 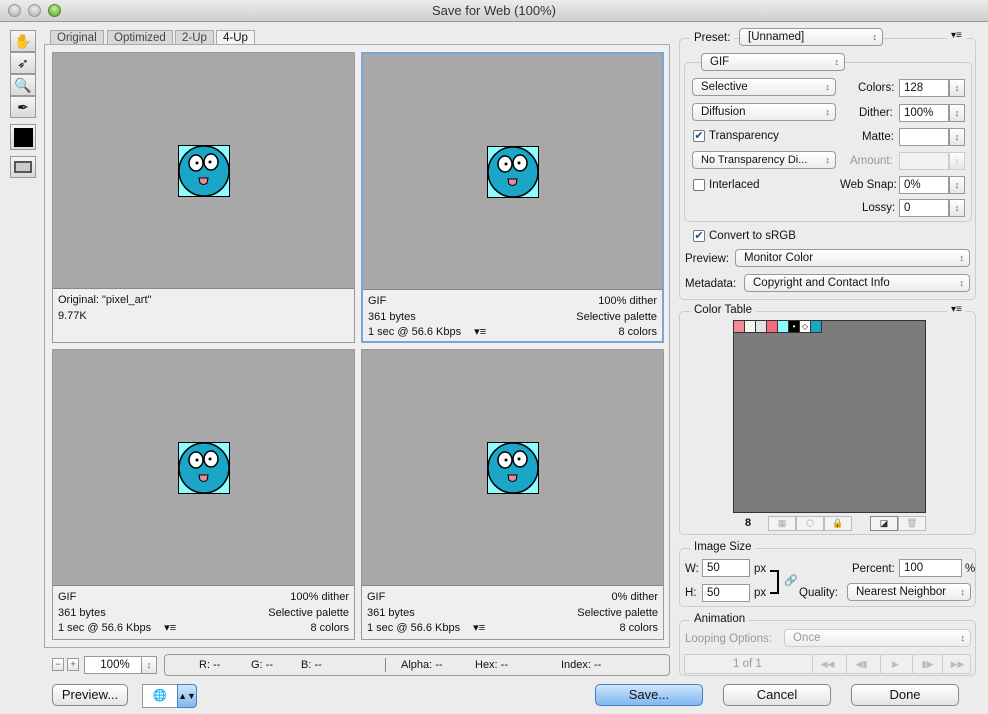 I want to click on lock-color-button: 🔒, so click(x=838, y=523).